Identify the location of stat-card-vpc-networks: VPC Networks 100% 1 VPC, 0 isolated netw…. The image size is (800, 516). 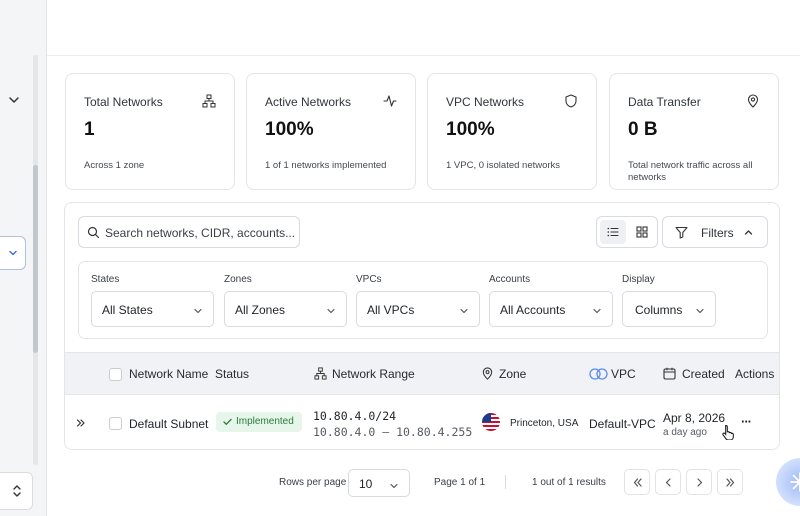
(512, 131).